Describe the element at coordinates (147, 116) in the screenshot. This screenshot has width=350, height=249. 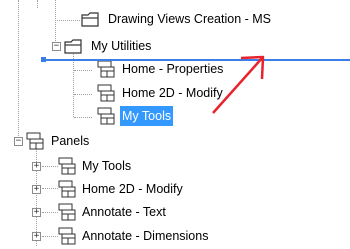
I see `tree-item-my-tools-selected: My Tools` at that location.